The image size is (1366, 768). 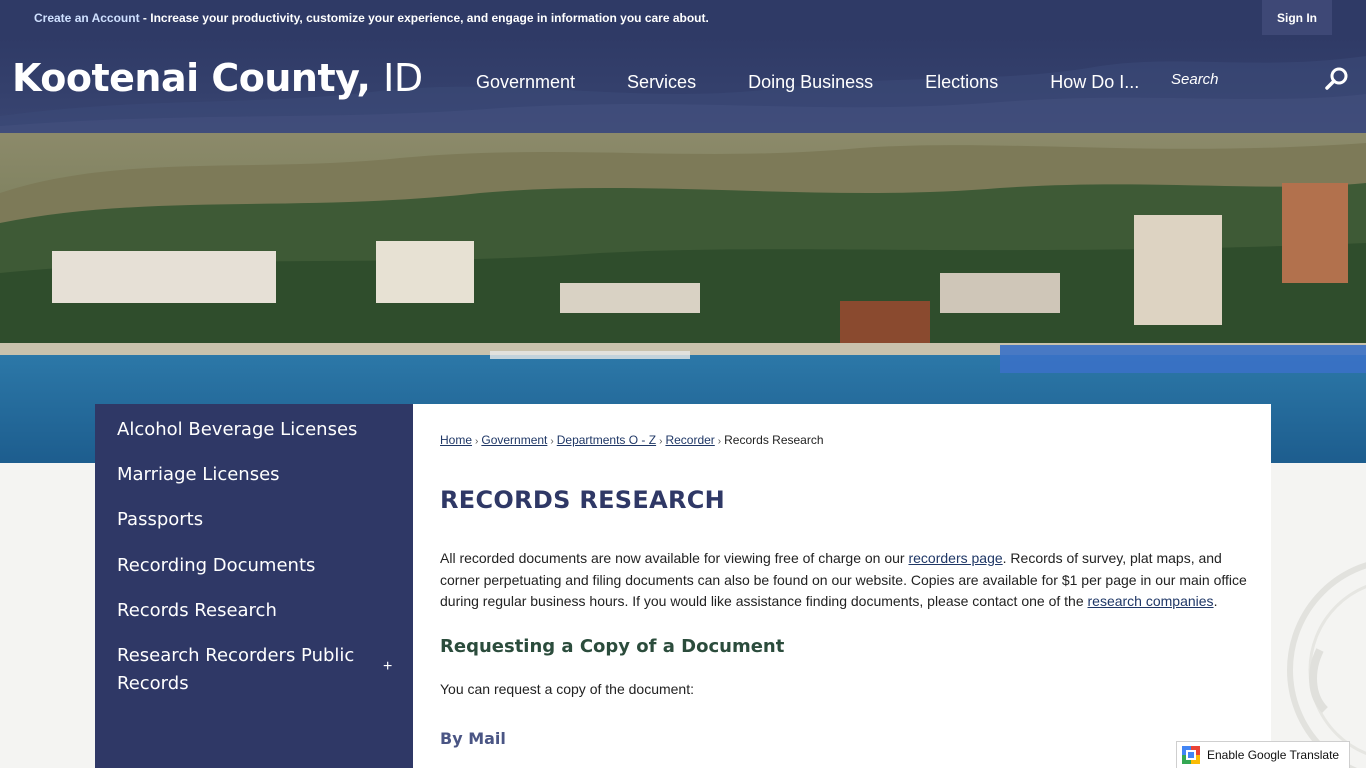 What do you see at coordinates (661, 82) in the screenshot?
I see `nav-services: Services` at bounding box center [661, 82].